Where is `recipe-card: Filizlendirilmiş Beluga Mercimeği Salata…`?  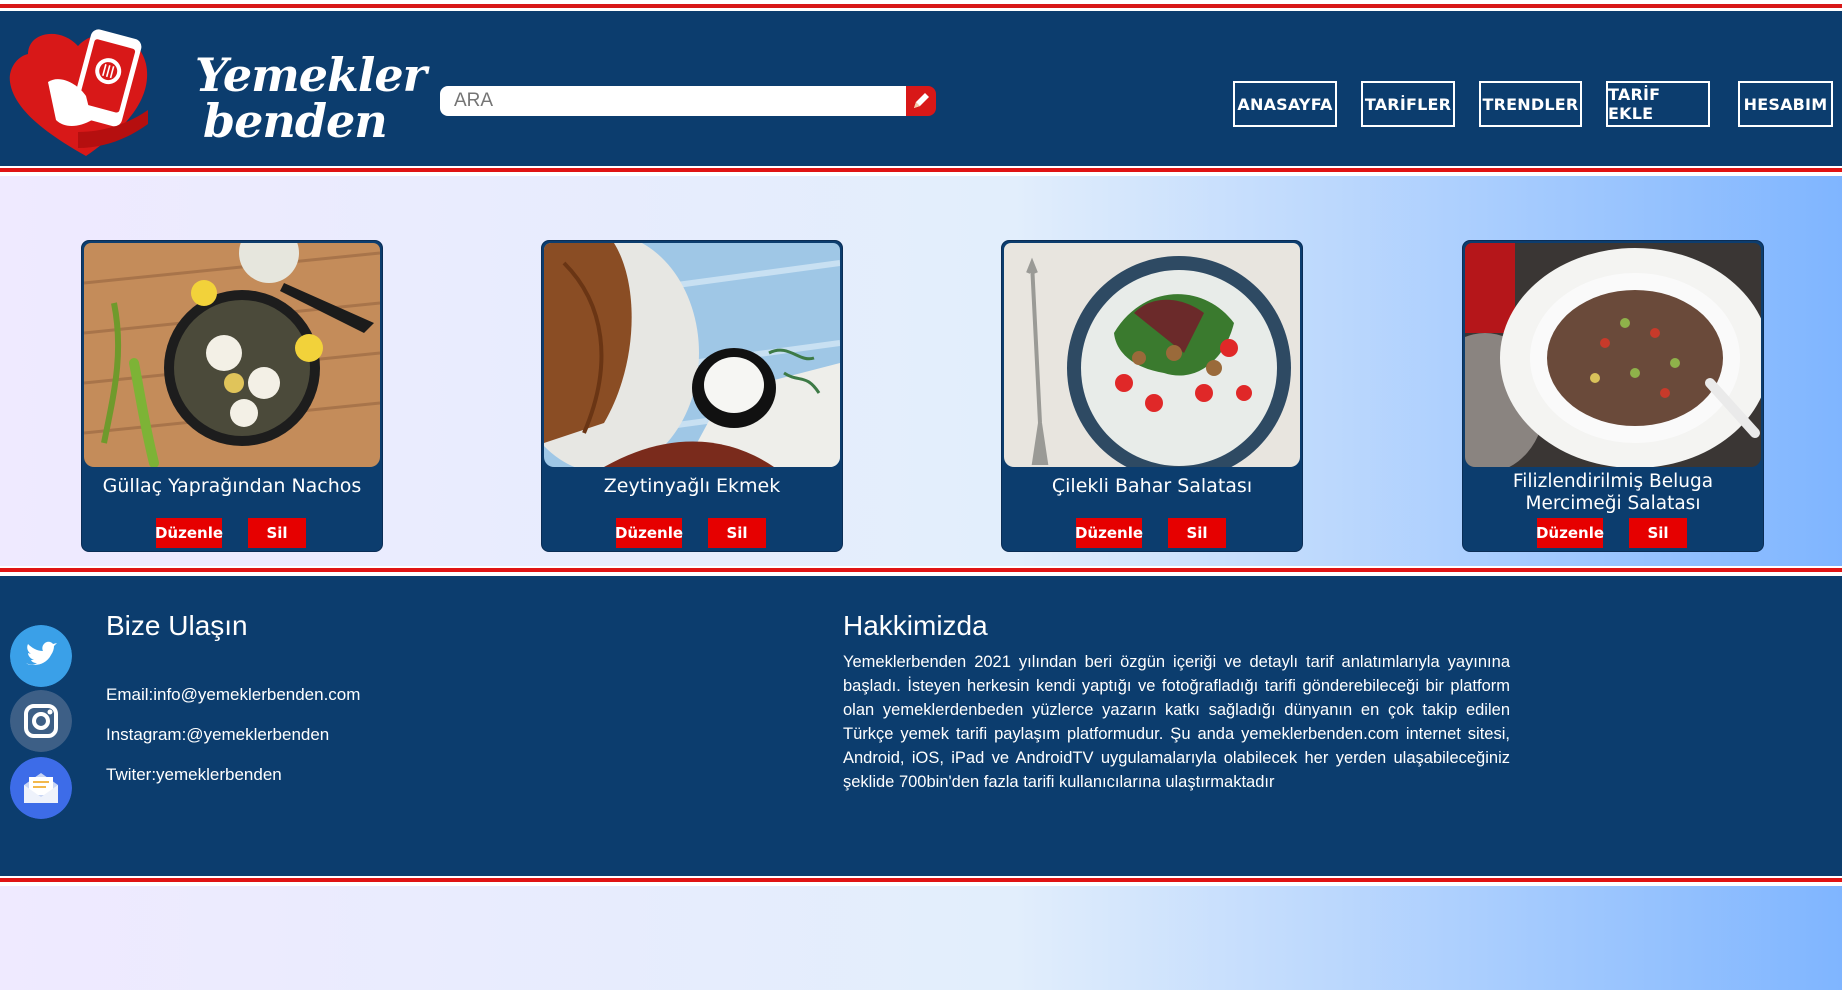
recipe-card: Filizlendirilmiş Beluga Mercimeği Salata… is located at coordinates (1613, 396).